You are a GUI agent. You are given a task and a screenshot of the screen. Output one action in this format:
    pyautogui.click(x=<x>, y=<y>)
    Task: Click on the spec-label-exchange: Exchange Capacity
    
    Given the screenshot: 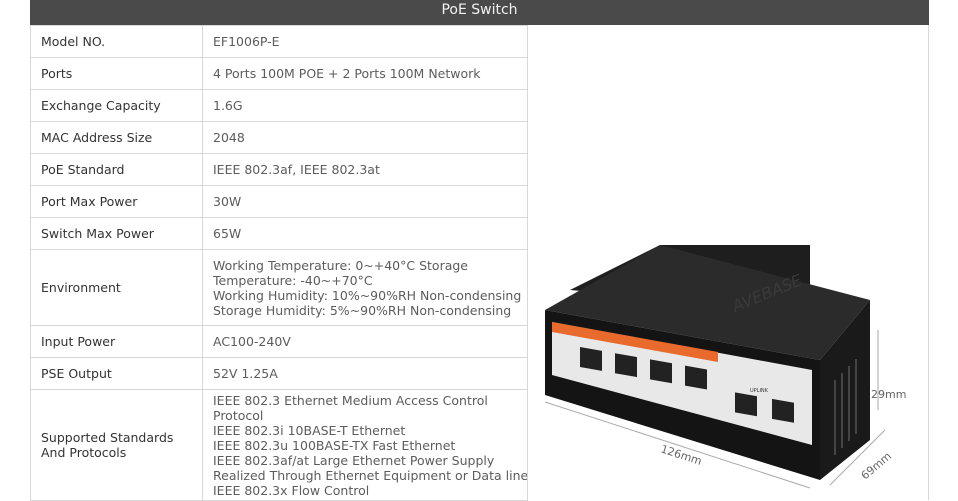 What is the action you would take?
    pyautogui.click(x=116, y=105)
    